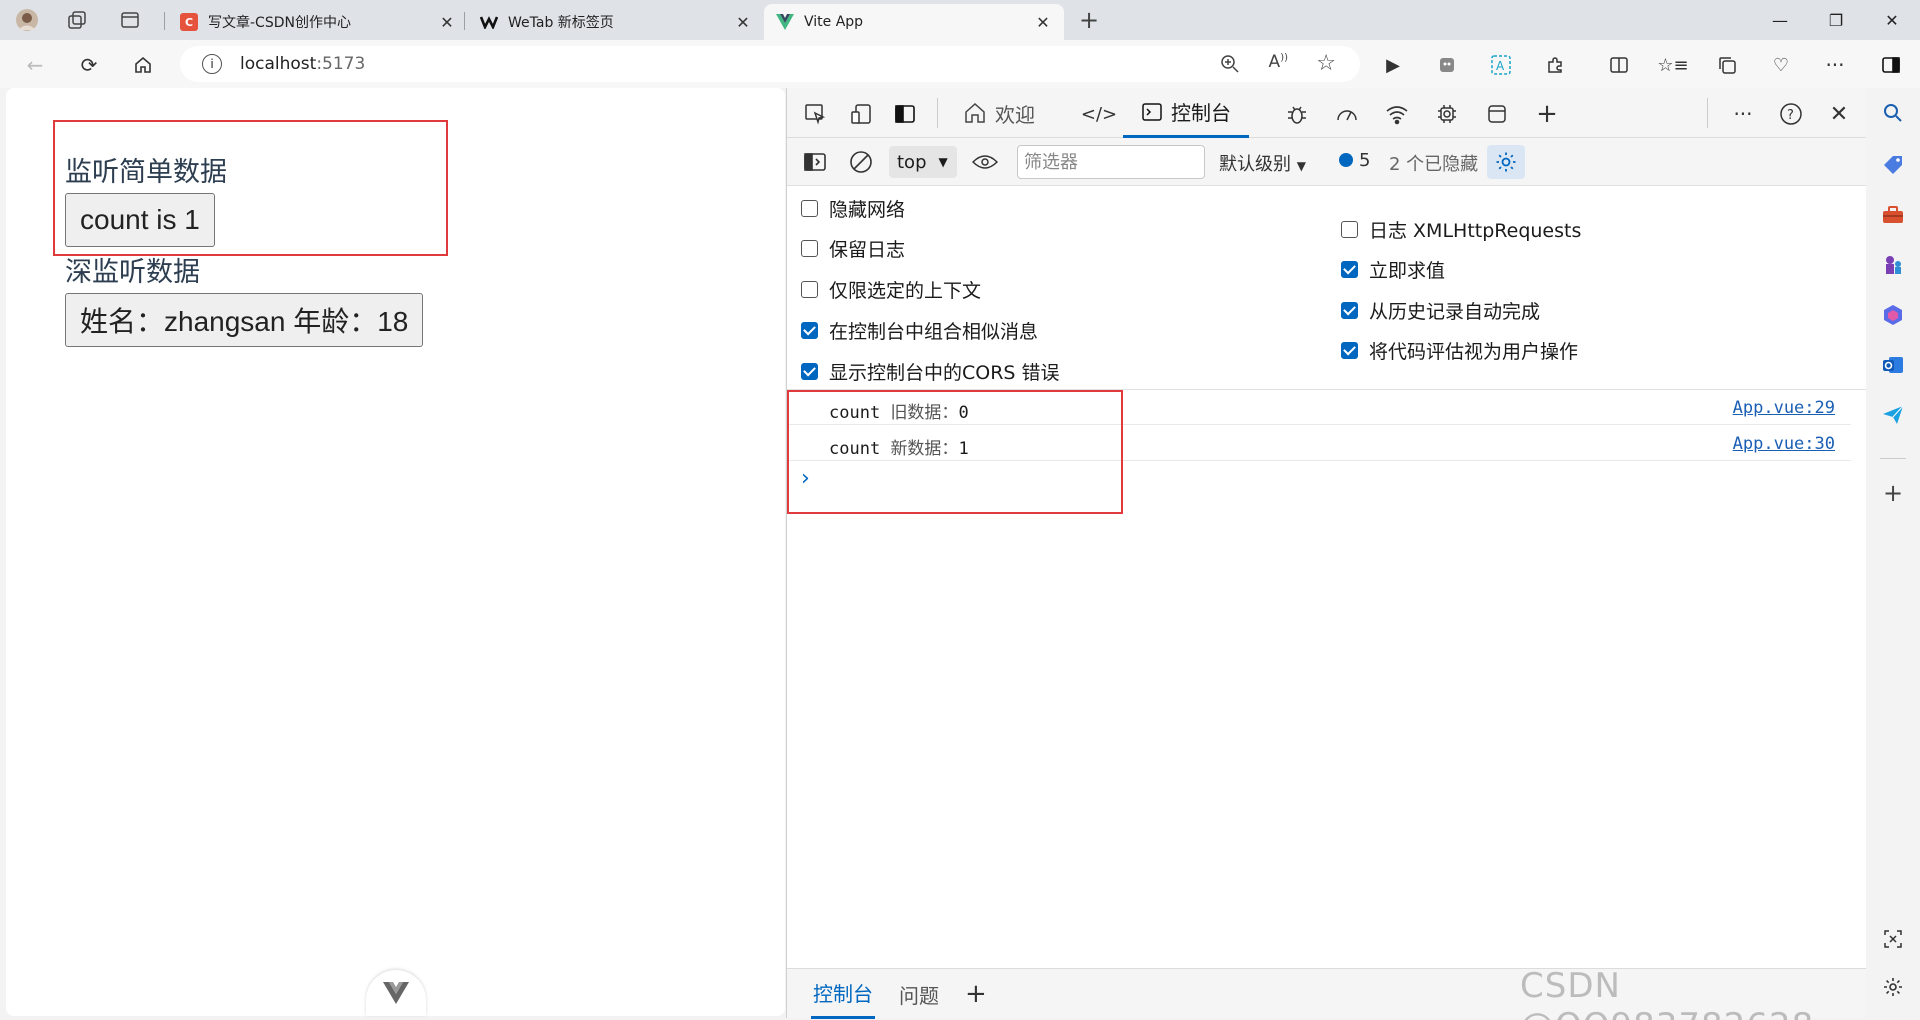  Describe the element at coordinates (1015, 114) in the screenshot. I see `tab-label: 欢迎` at that location.